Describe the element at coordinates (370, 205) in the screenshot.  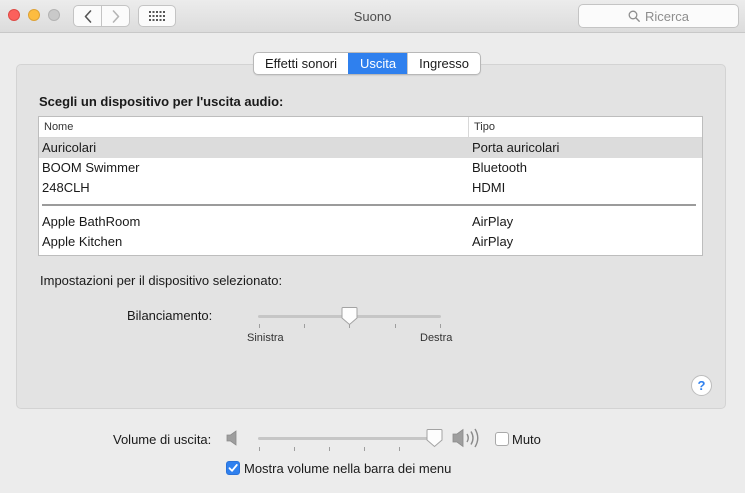
I see `group-separator` at that location.